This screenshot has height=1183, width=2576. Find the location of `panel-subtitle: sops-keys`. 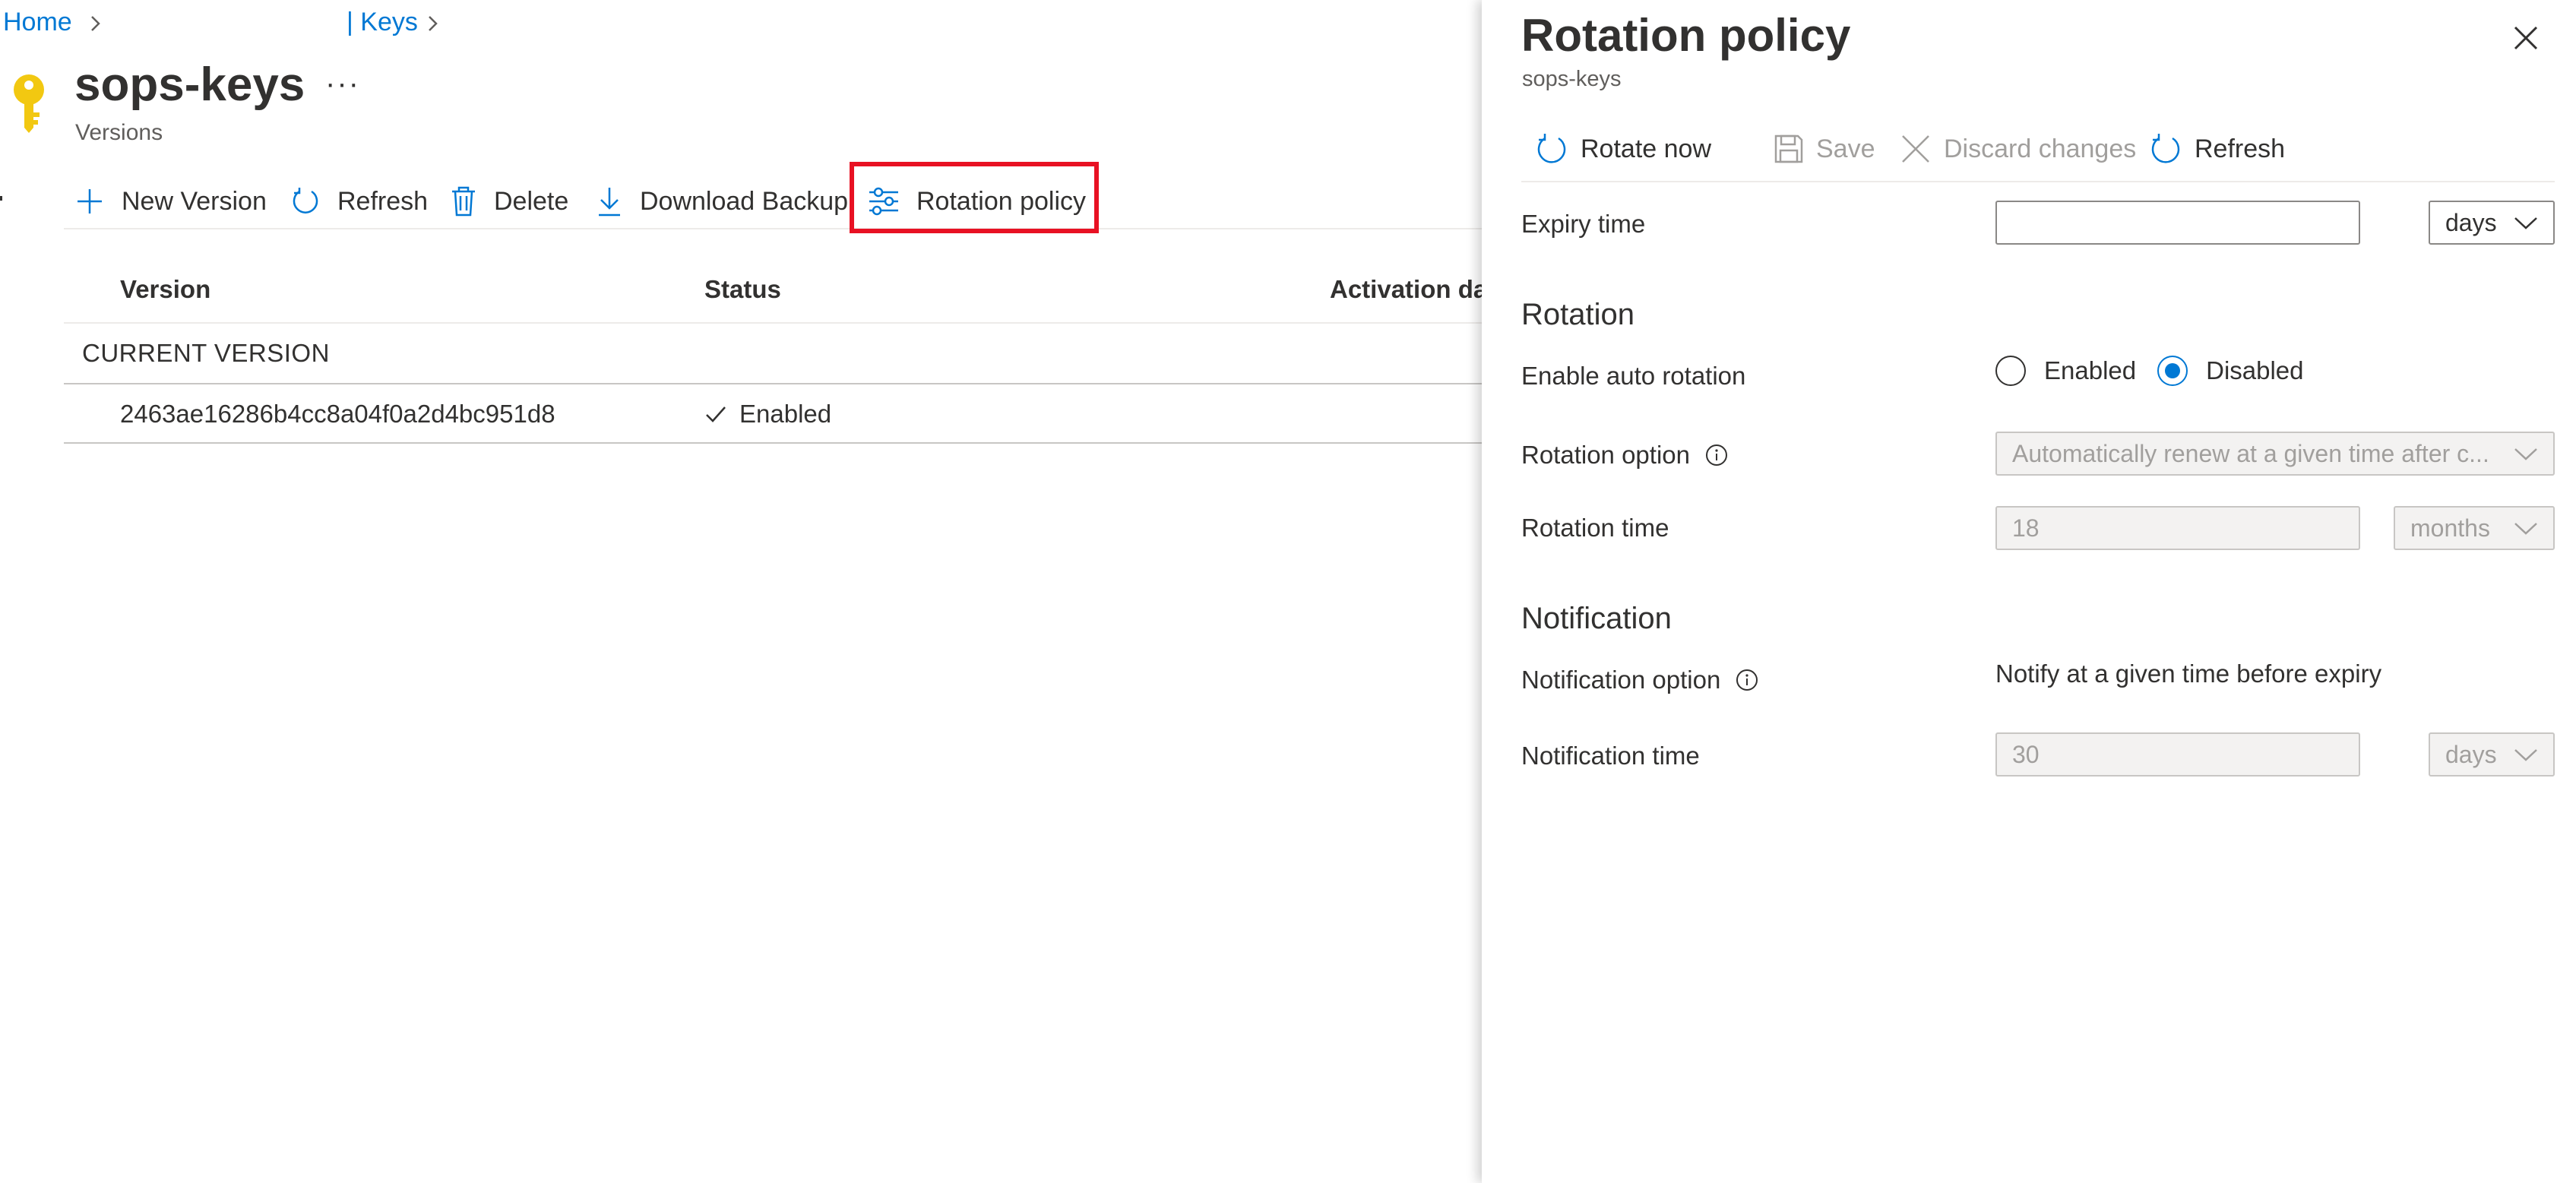

panel-subtitle: sops-keys is located at coordinates (1572, 79).